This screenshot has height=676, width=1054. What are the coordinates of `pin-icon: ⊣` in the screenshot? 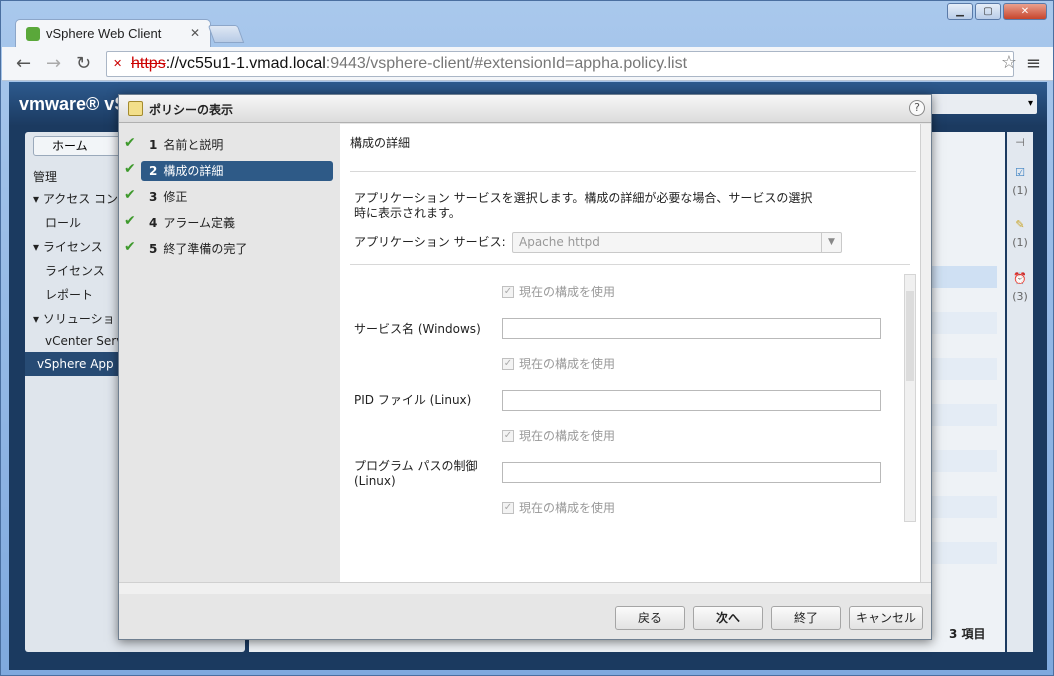 It's located at (1020, 142).